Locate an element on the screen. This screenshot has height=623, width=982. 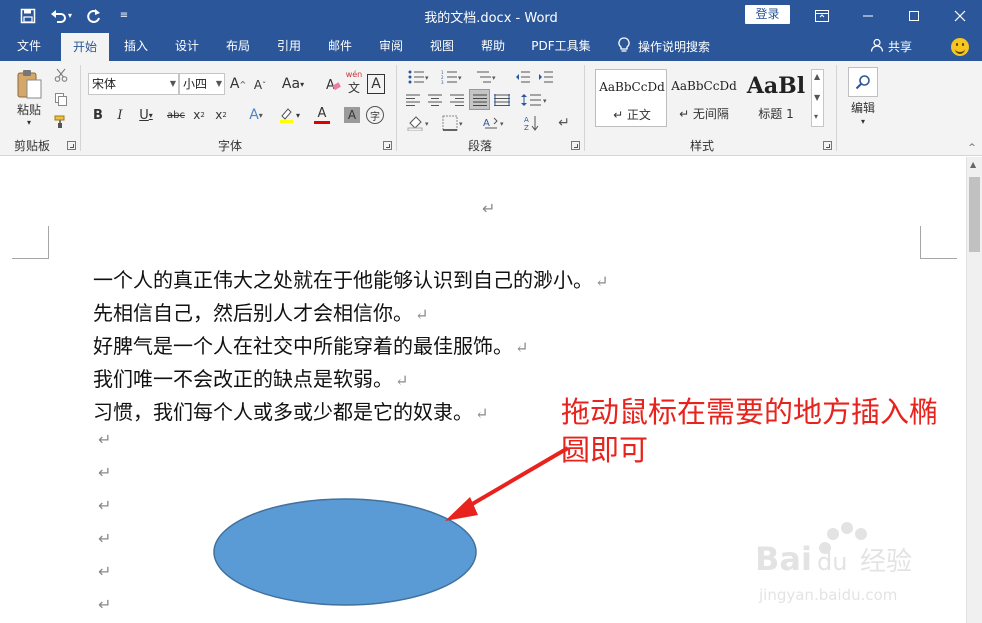
vertical-scrollbar: ▲ is located at coordinates (974, 390).